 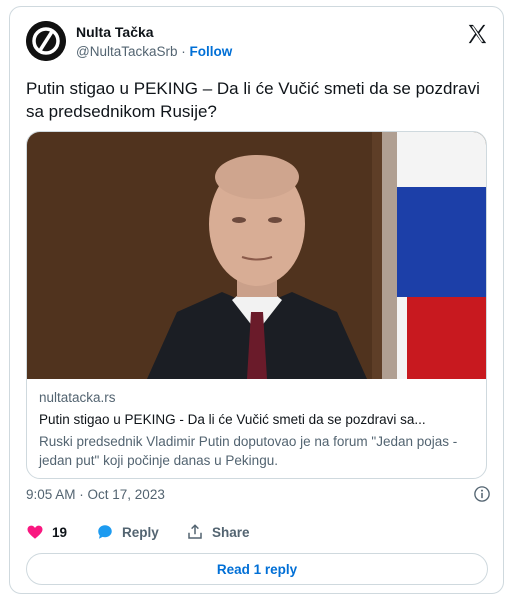 I want to click on reply-label: Reply, so click(x=140, y=532).